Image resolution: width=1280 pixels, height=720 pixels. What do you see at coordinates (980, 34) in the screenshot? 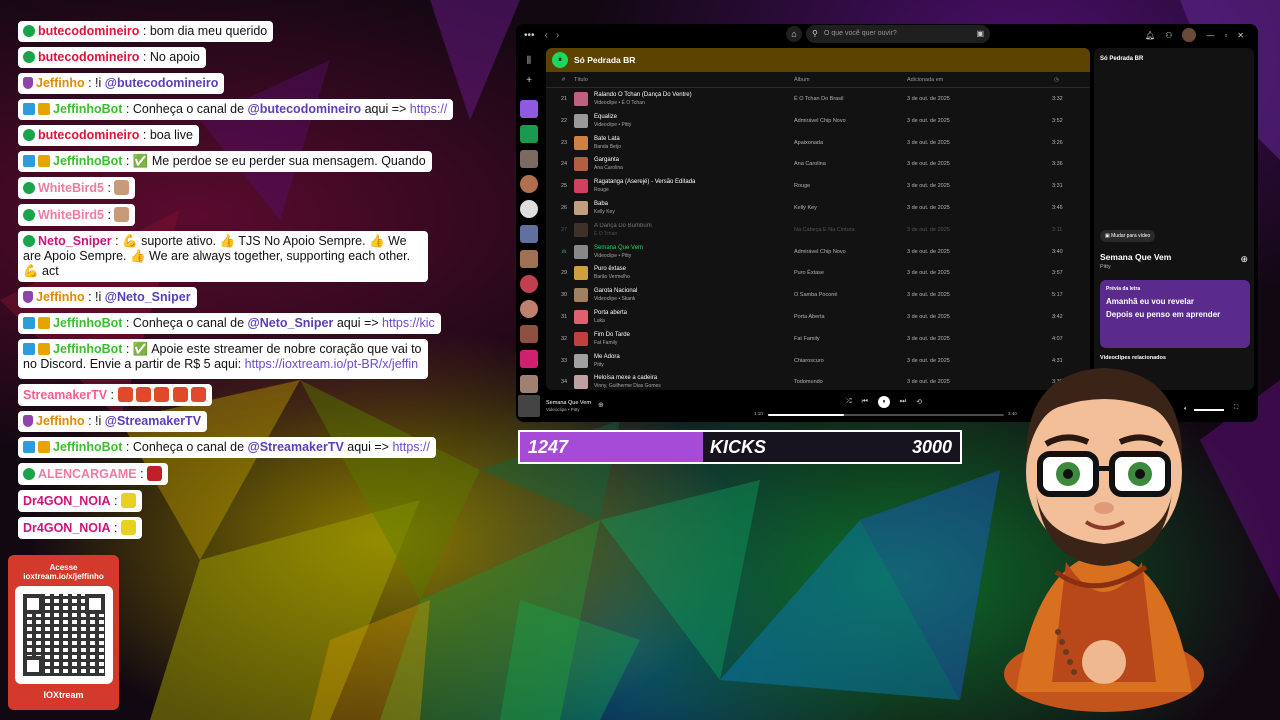
I see `browse-icon: ▣` at bounding box center [980, 34].